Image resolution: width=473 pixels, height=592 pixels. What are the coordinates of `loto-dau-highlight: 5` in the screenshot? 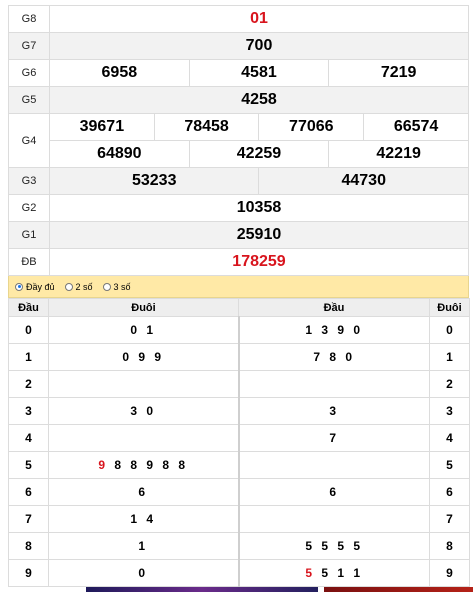 It's located at (310, 573).